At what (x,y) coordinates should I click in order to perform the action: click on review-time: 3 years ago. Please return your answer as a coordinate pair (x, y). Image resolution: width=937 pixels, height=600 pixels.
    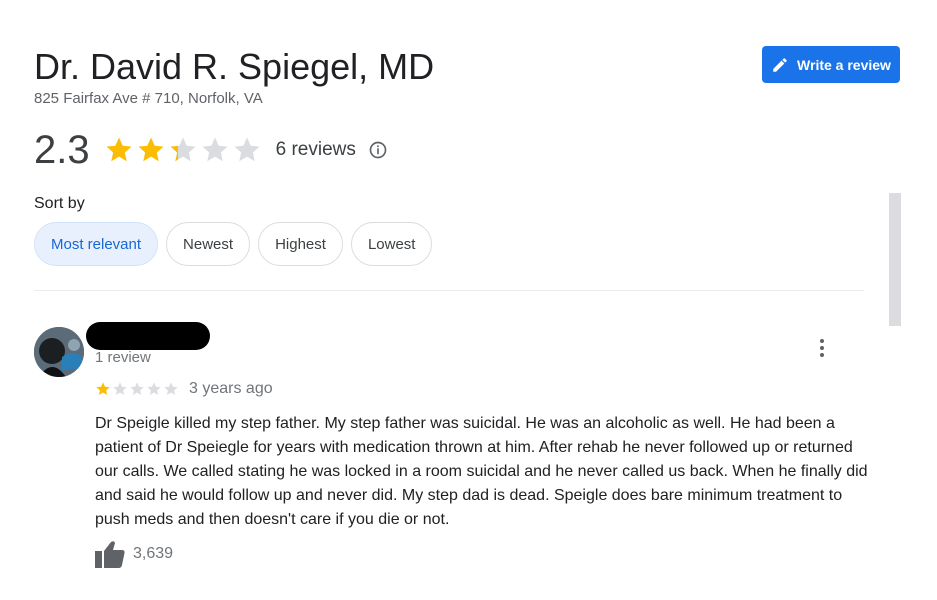
    Looking at the image, I should click on (231, 388).